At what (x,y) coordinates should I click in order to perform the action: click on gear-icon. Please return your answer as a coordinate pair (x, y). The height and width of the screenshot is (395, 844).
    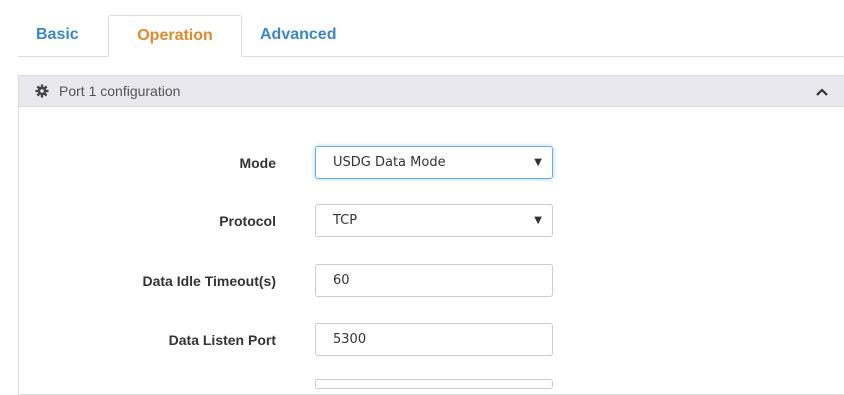
    Looking at the image, I should click on (42, 91).